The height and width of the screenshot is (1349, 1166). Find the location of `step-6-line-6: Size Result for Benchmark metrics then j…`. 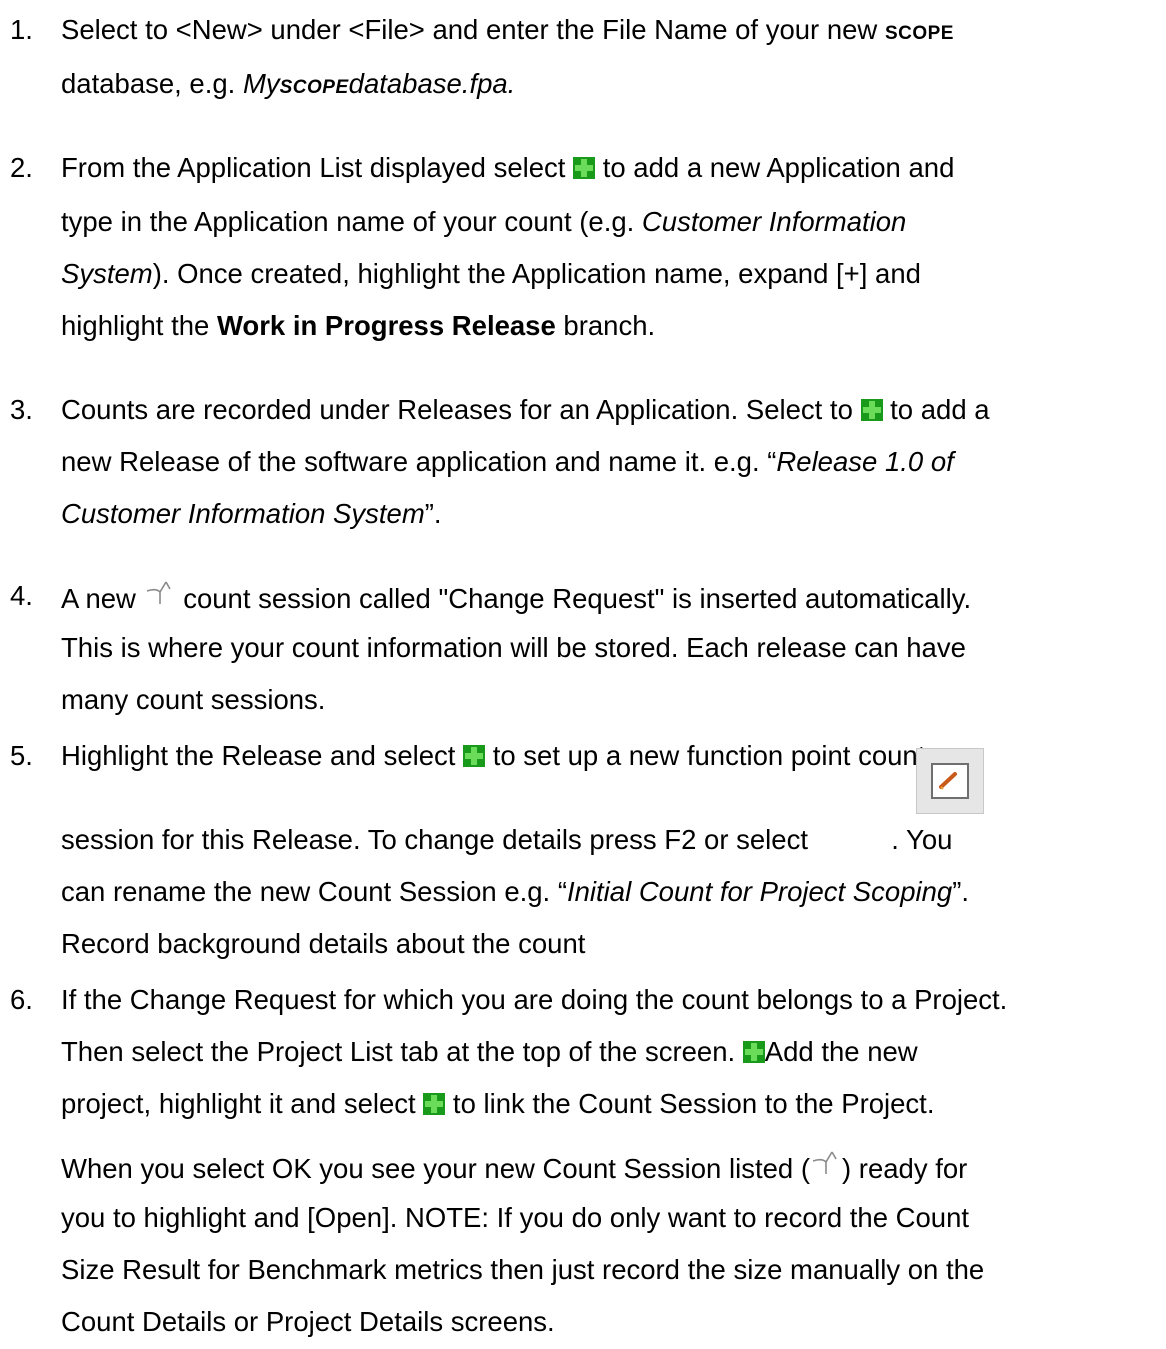

step-6-line-6: Size Result for Benchmark metrics then j… is located at coordinates (523, 1269).